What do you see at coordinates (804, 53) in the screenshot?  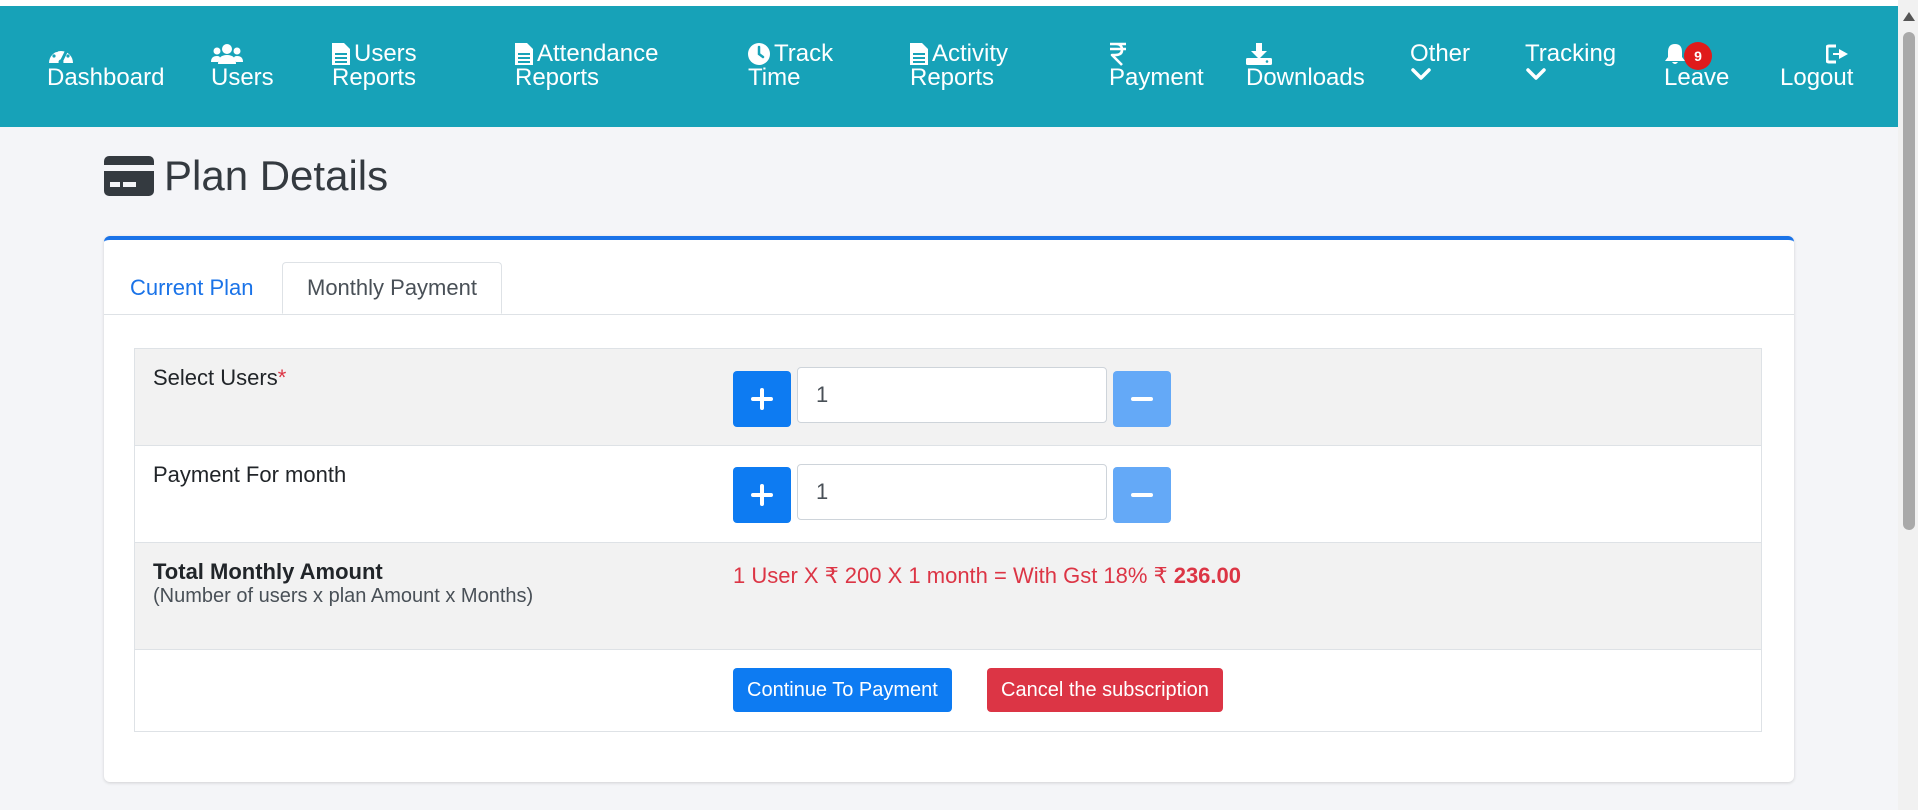 I see `nav-track-time-line1: Track` at bounding box center [804, 53].